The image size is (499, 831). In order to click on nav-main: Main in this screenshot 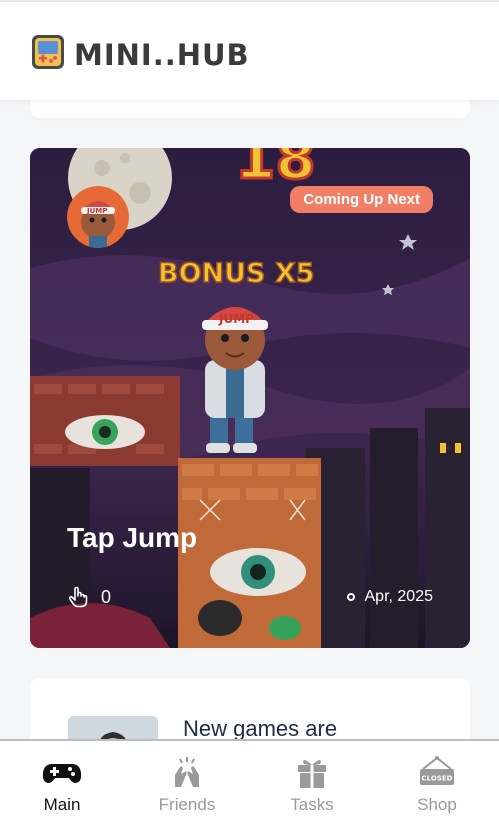, I will do `click(62, 786)`.